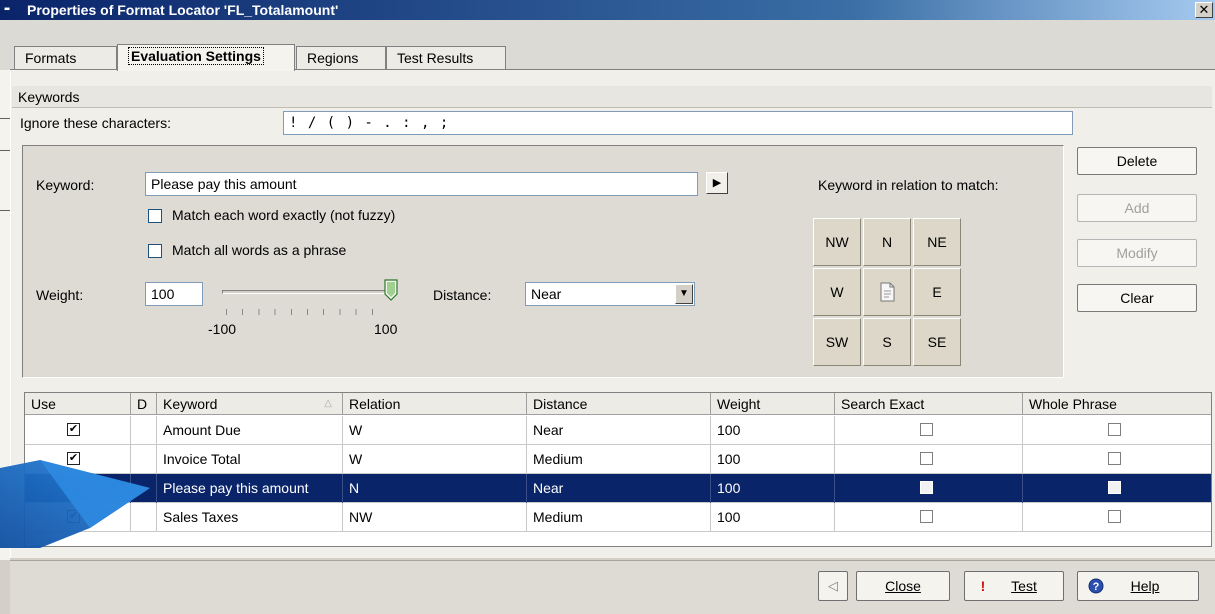 This screenshot has height=614, width=1215. Describe the element at coordinates (174, 294) in the screenshot. I see `weight-input: 100` at that location.